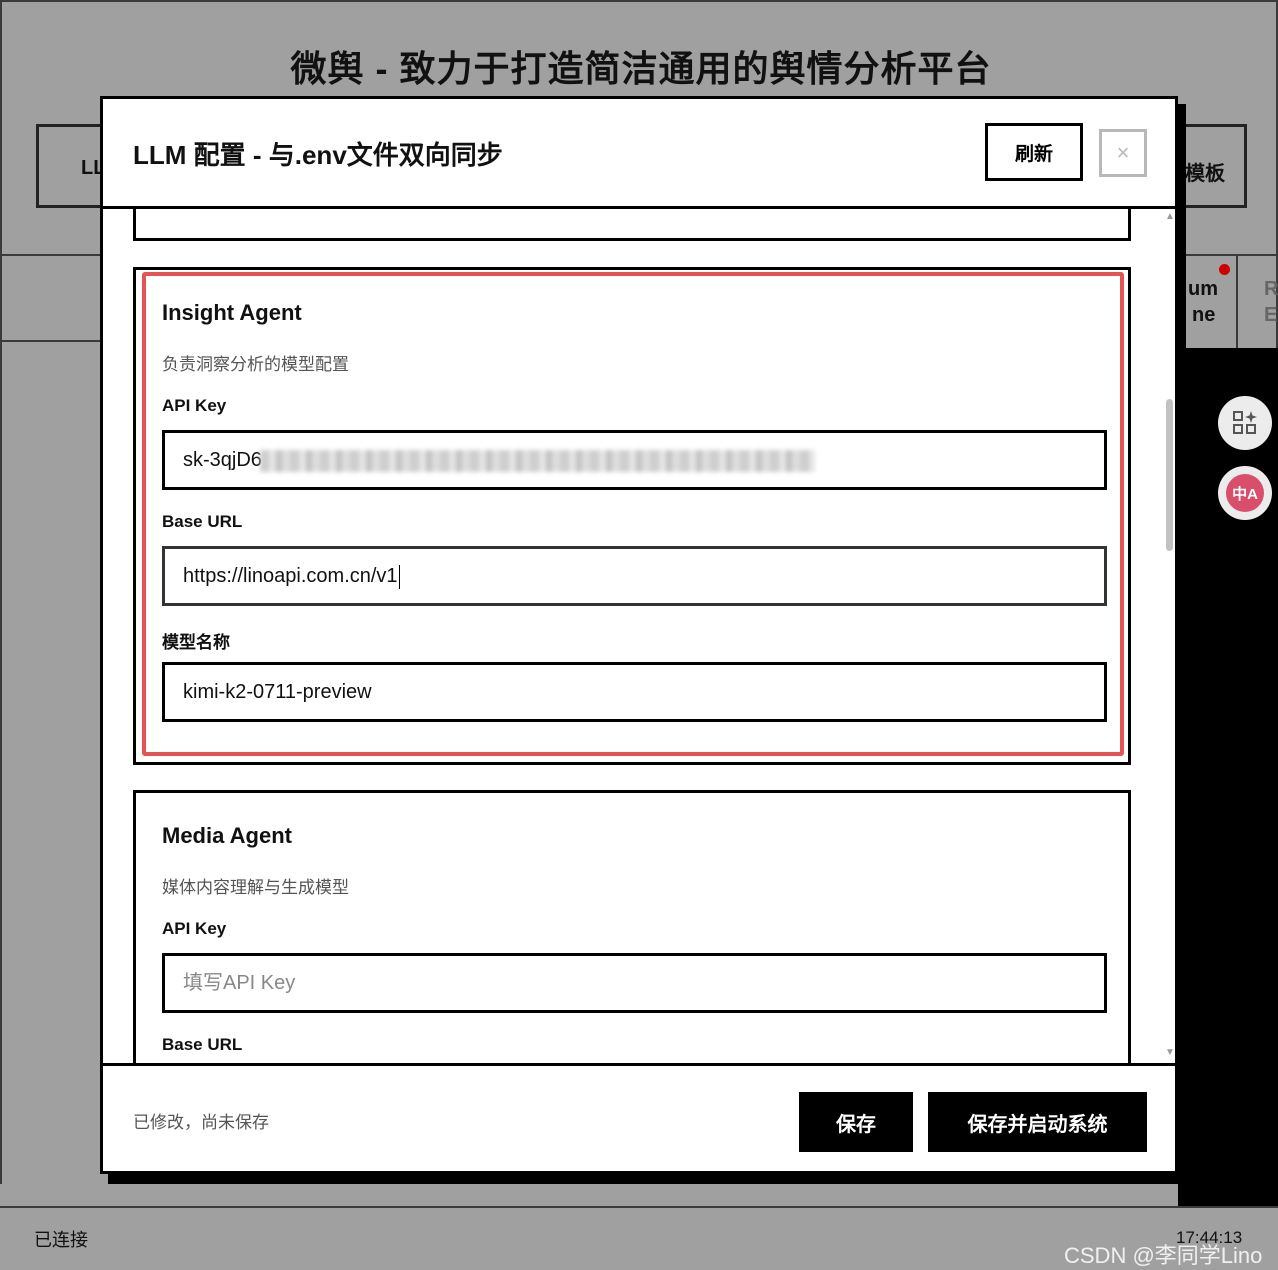 This screenshot has height=1270, width=1278. Describe the element at coordinates (632, 225) in the screenshot. I see `previous-card` at that location.